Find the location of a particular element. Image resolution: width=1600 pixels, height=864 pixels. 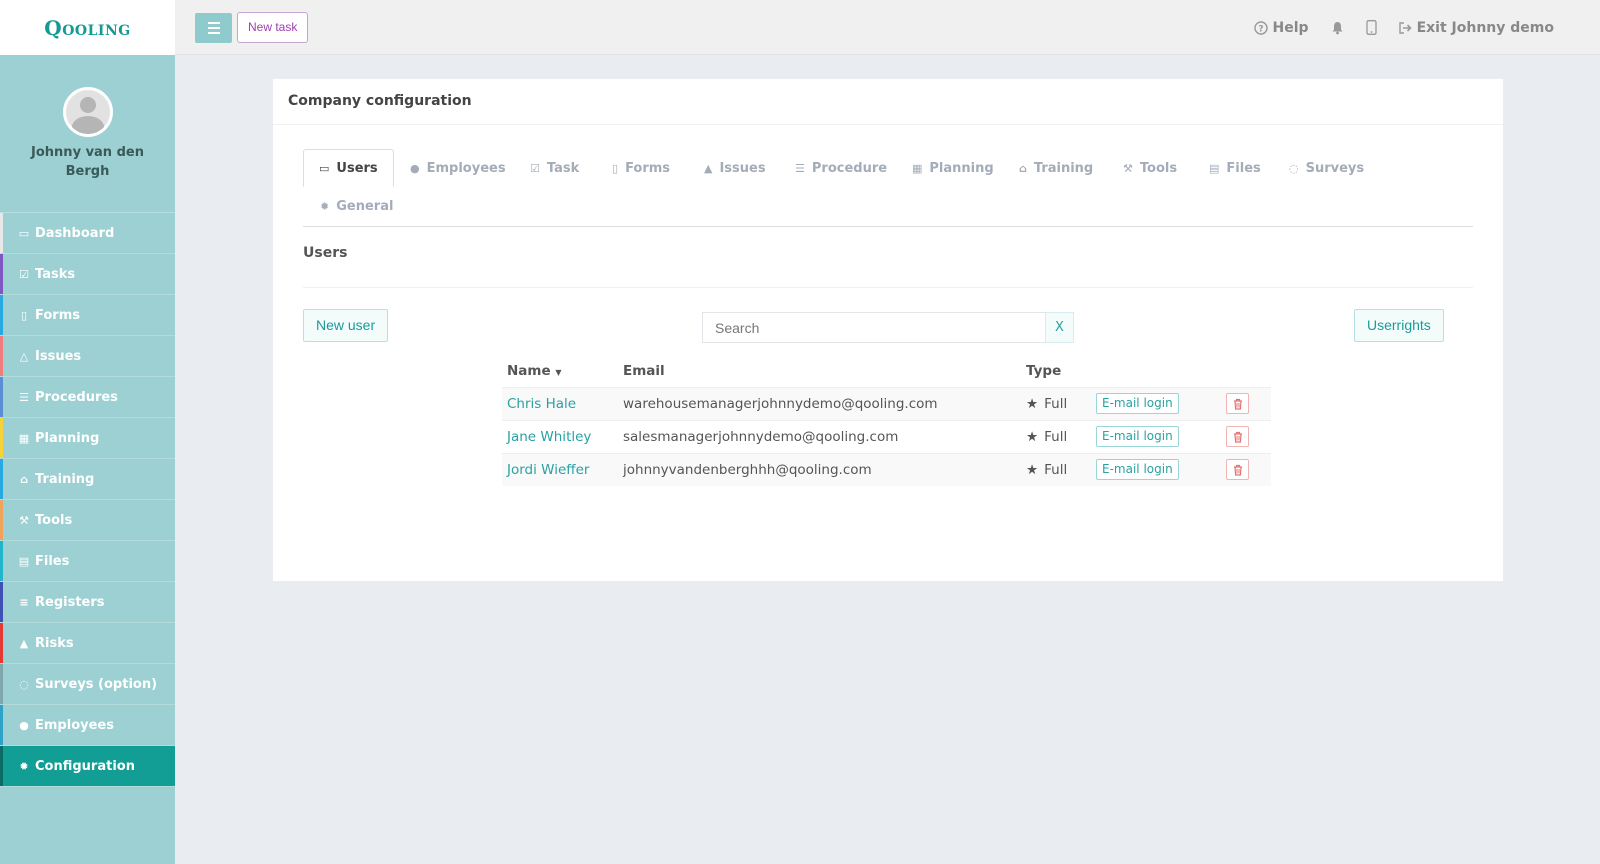

user-email: warehousemanagerjohnnydemo@qooling.com is located at coordinates (819, 403).